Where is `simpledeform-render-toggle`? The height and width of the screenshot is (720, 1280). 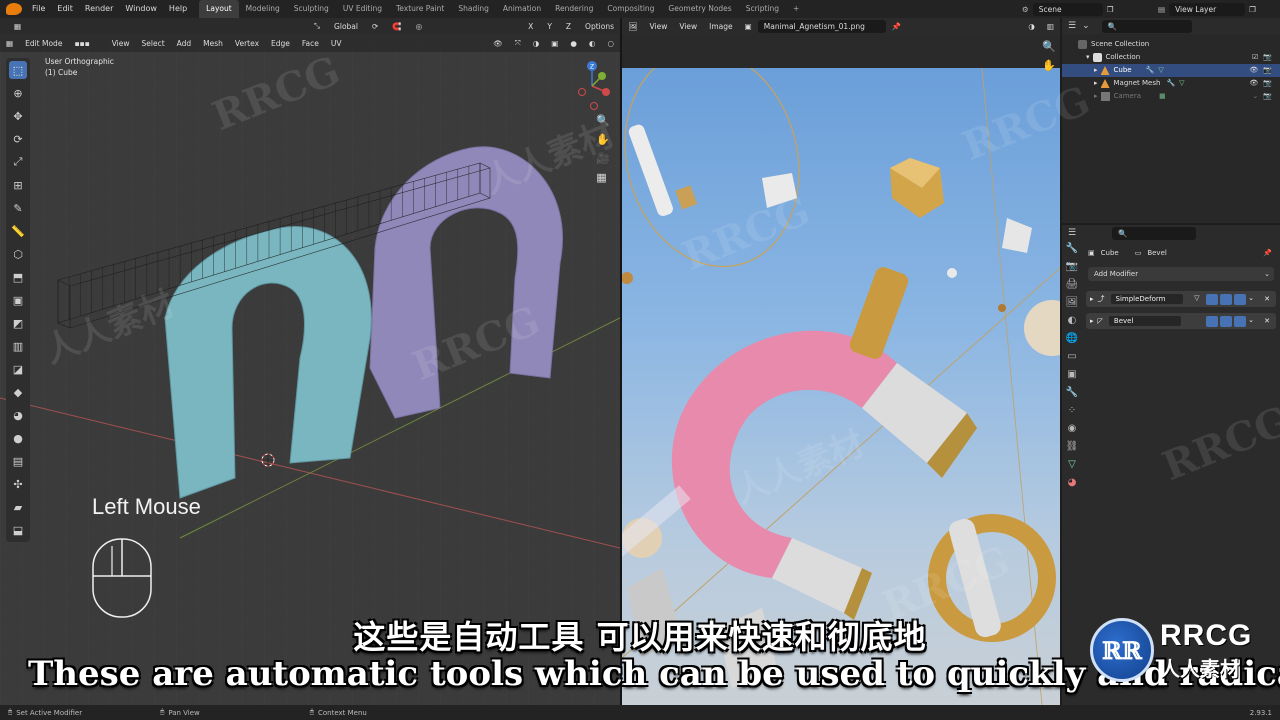
simpledeform-render-toggle is located at coordinates (1240, 299).